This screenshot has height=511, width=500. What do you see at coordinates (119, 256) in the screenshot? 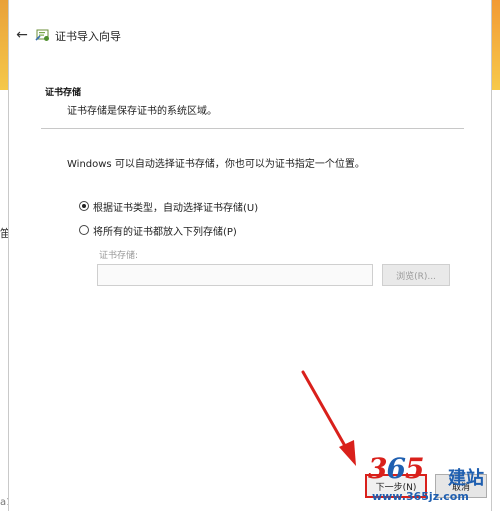
I see `certificate-store-label: 证书存储:` at bounding box center [119, 256].